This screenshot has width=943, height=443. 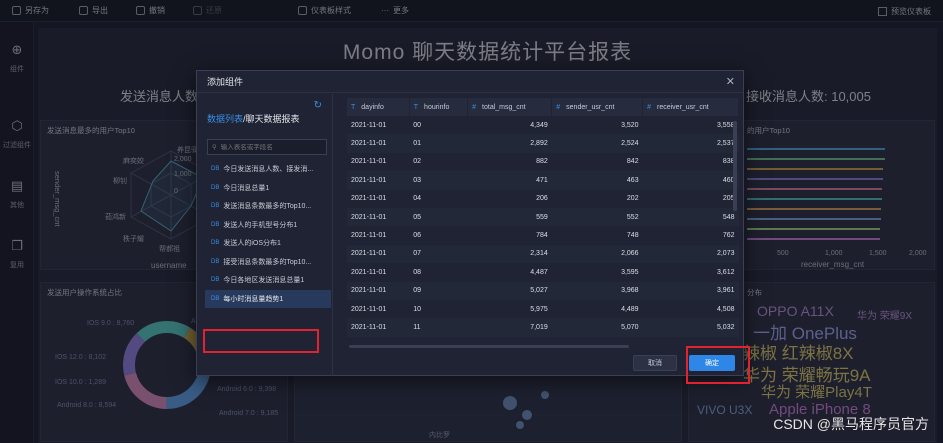 What do you see at coordinates (690, 327) in the screenshot?
I see `table-cell: 5,032` at bounding box center [690, 327].